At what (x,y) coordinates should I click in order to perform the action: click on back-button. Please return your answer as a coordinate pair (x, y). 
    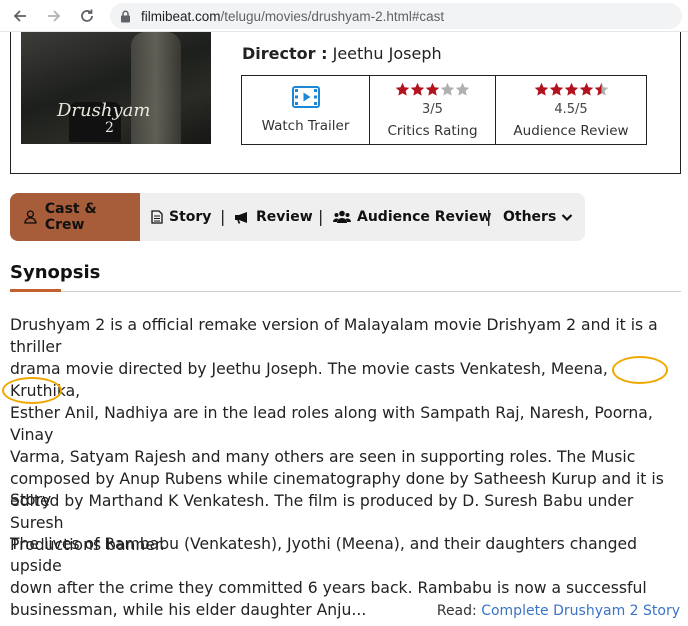
    Looking at the image, I should click on (20, 16).